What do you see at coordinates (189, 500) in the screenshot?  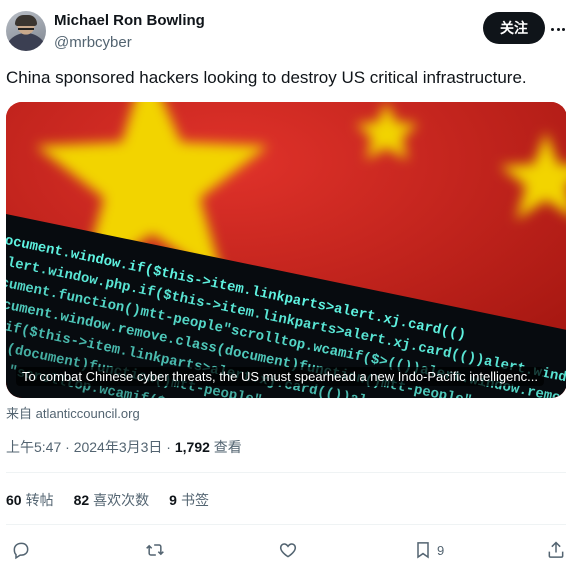 I see `bookmarks-stat: 9 书签` at bounding box center [189, 500].